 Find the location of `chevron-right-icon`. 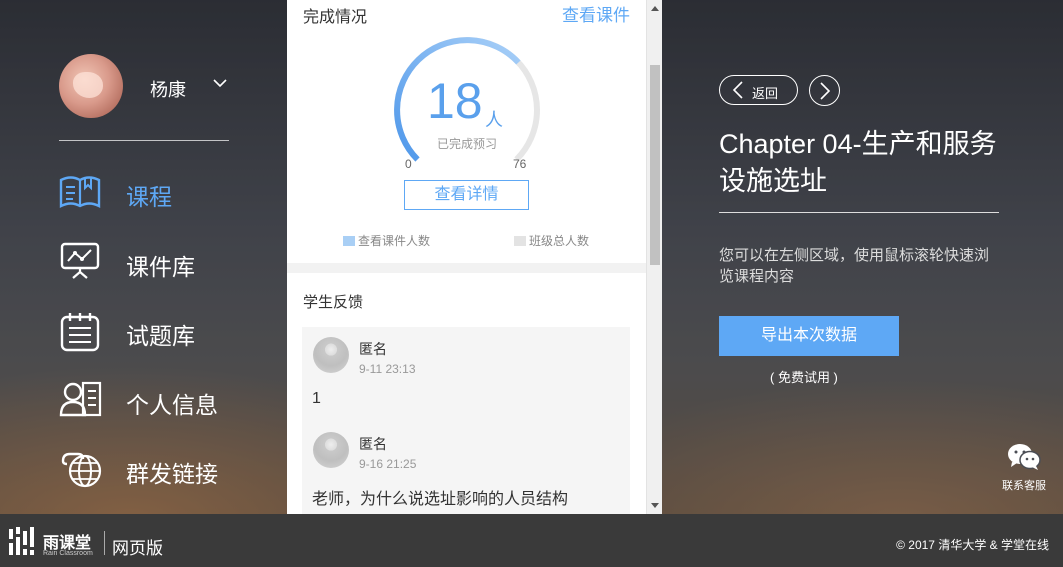

chevron-right-icon is located at coordinates (825, 91).